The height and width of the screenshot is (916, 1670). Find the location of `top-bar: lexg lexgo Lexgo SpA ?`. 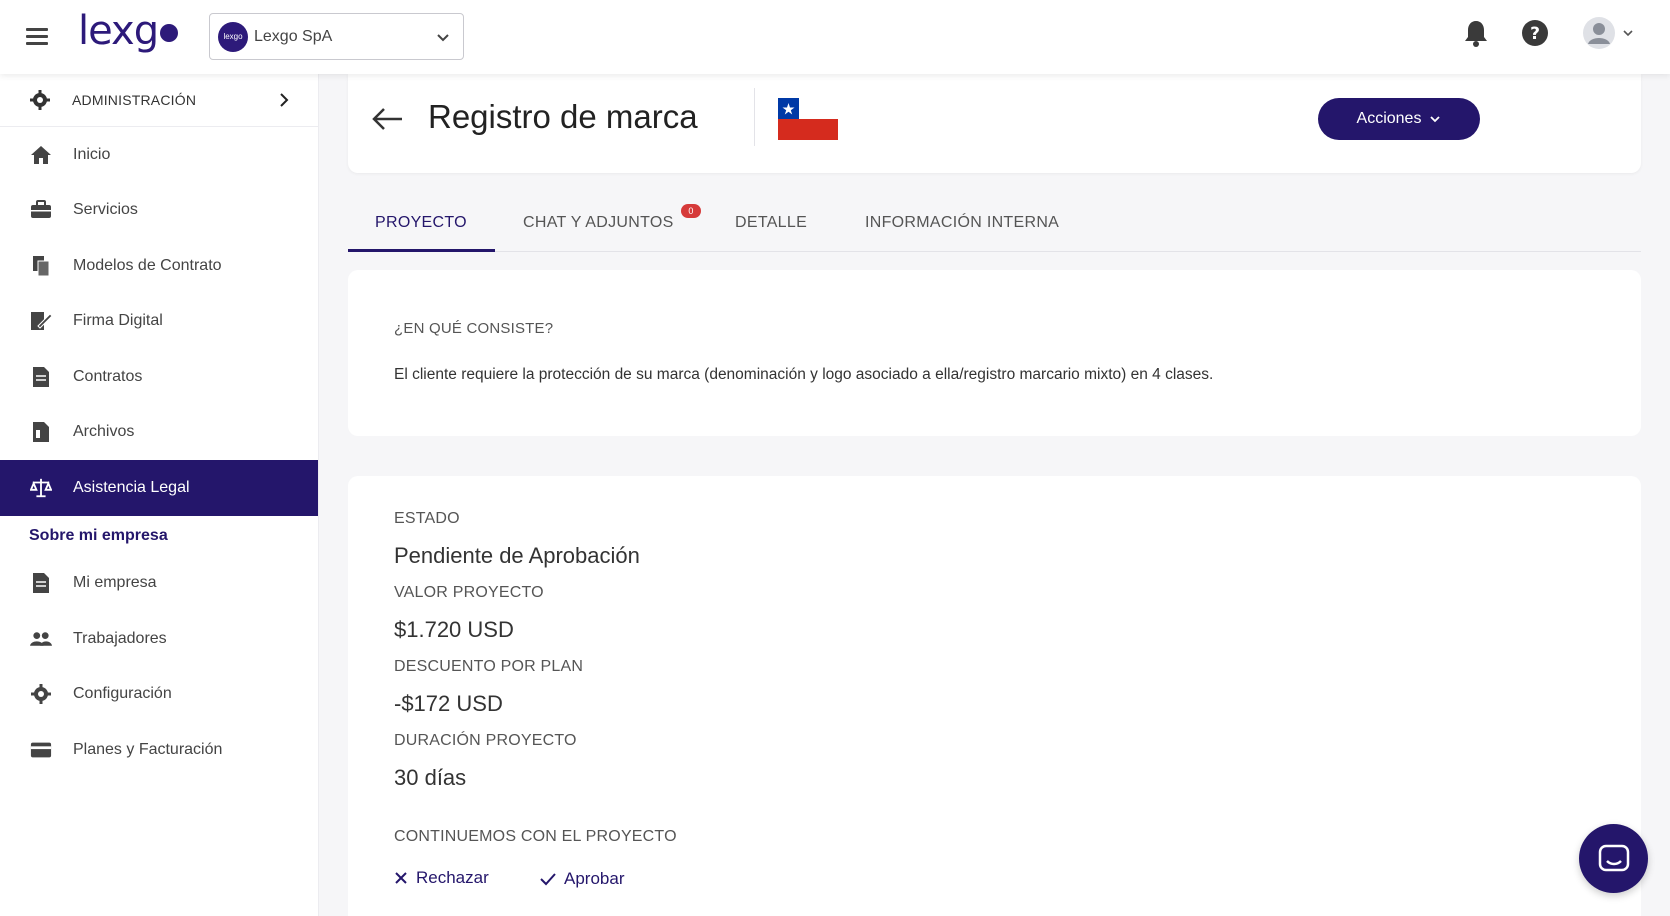

top-bar: lexg lexgo Lexgo SpA ? is located at coordinates (835, 37).